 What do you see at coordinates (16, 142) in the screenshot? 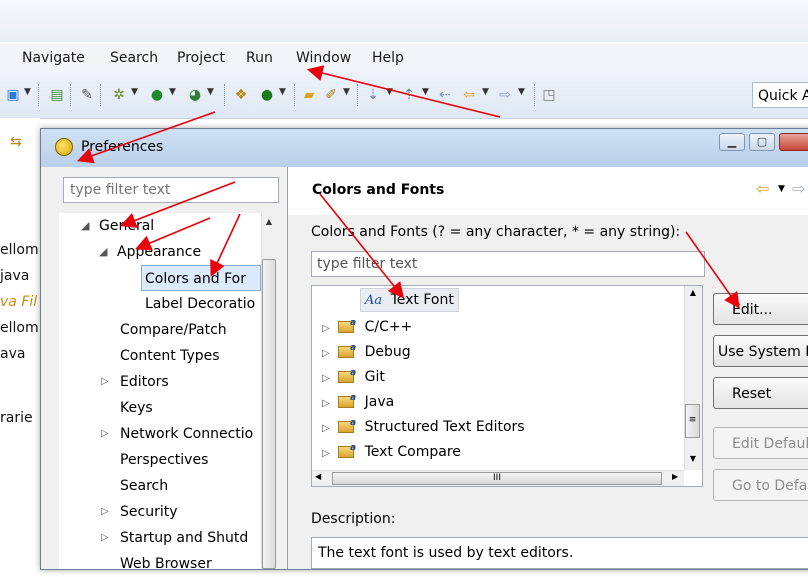
I see `link-editor-icon: ⇆` at bounding box center [16, 142].